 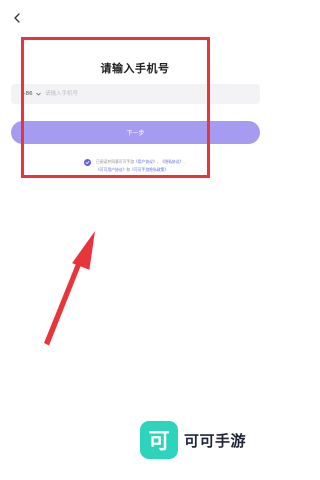 I want to click on privacy-agreement-link: 《隐私协议》, so click(x=172, y=161).